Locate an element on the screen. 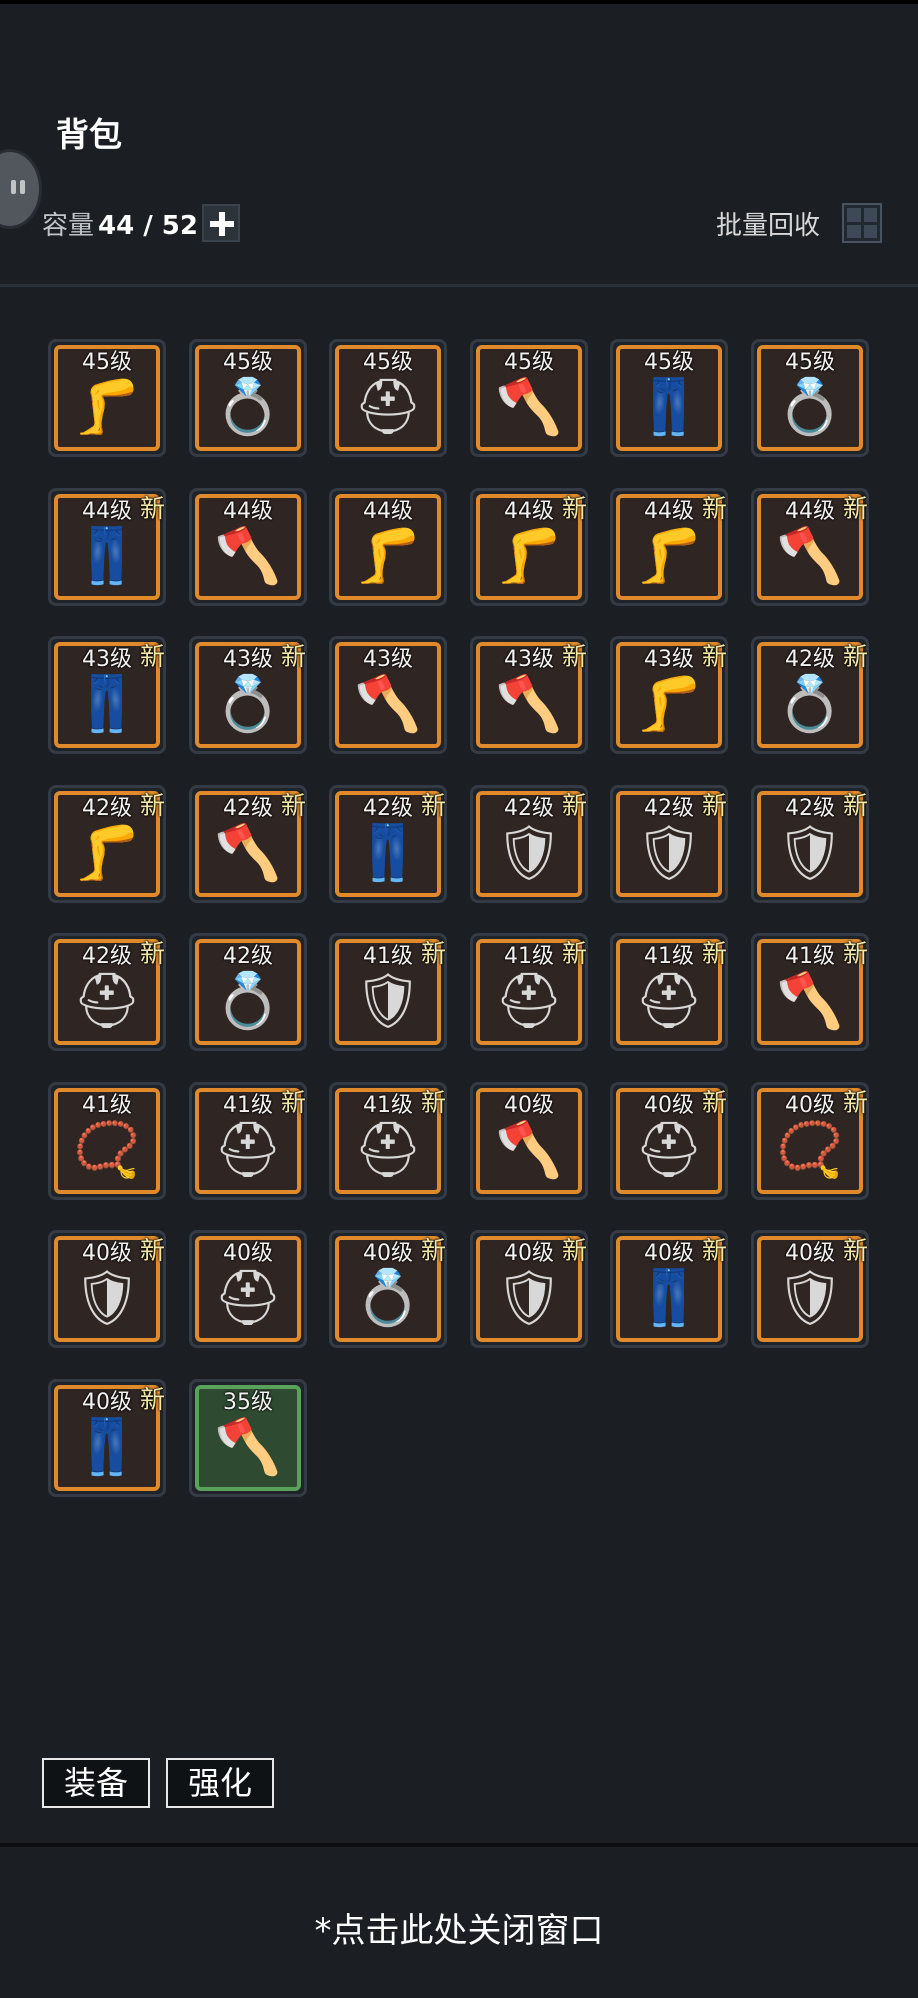  inventory-slot: 🦵 43级新 is located at coordinates (669, 695).